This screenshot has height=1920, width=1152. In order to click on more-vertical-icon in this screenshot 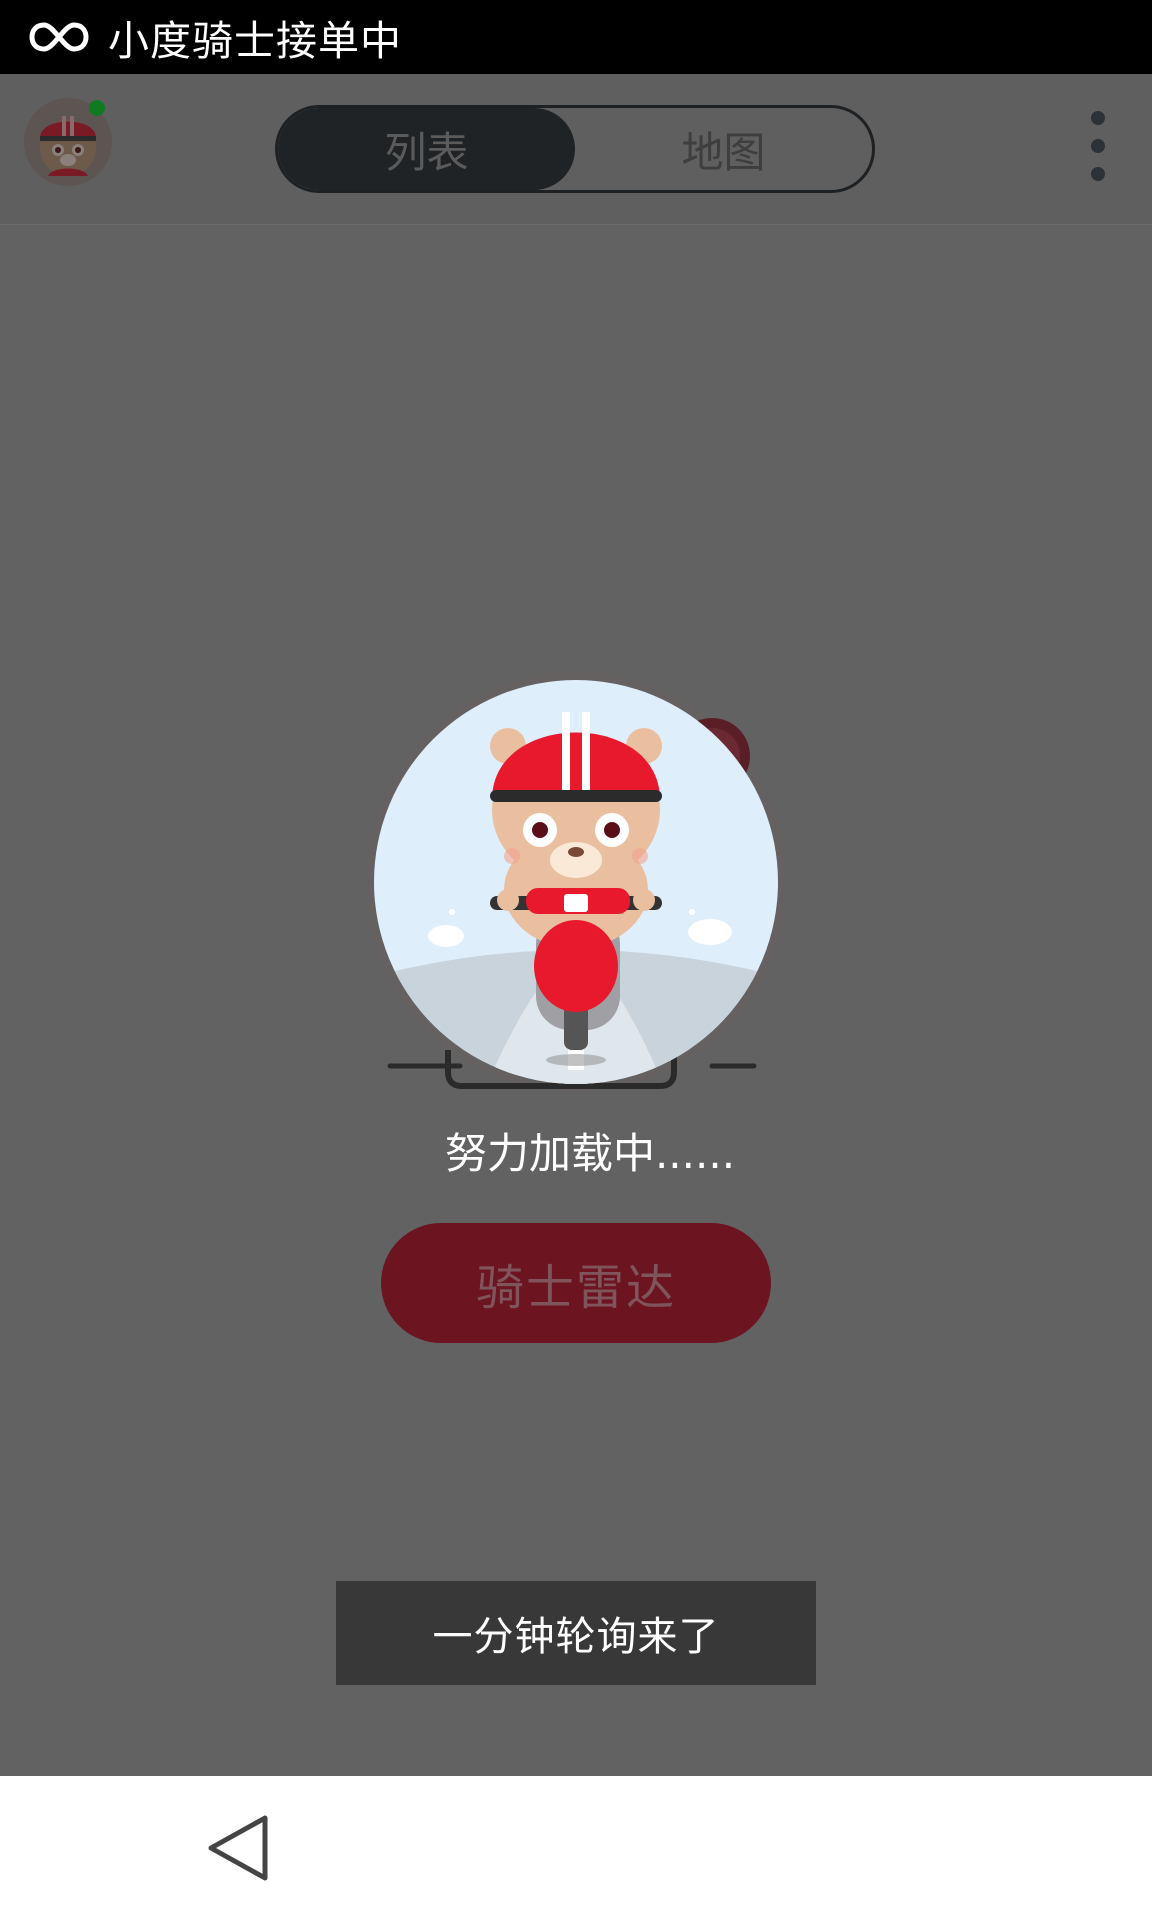, I will do `click(1098, 151)`.